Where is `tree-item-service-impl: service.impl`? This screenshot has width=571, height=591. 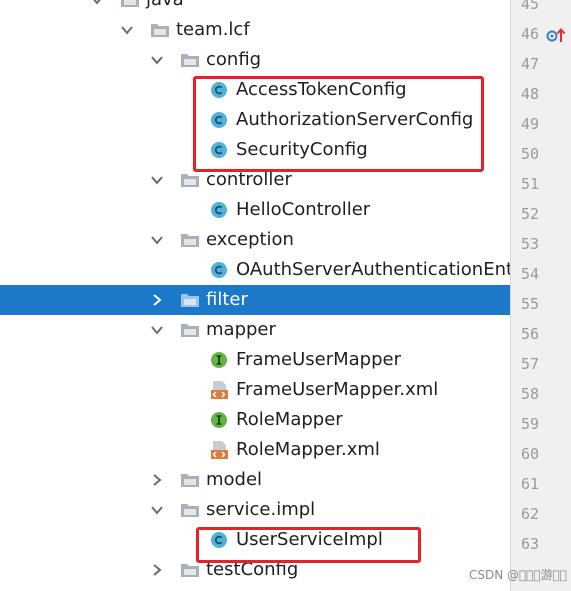 tree-item-service-impl: service.impl is located at coordinates (255, 510).